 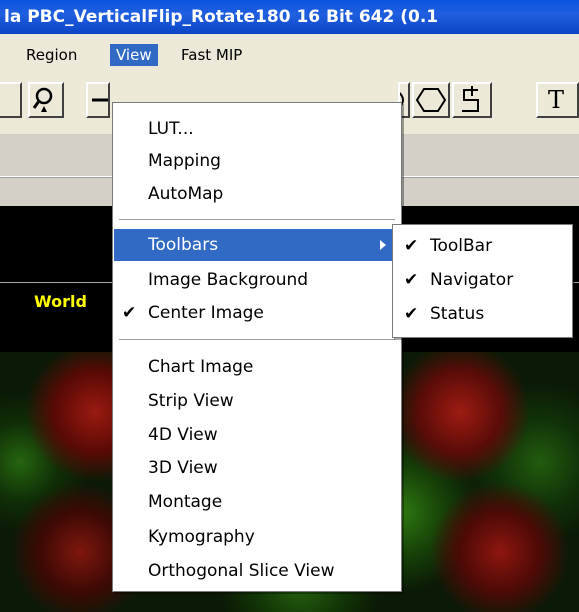 What do you see at coordinates (482, 246) in the screenshot?
I see `submenu-item-toolbar: ✔ ToolBar` at bounding box center [482, 246].